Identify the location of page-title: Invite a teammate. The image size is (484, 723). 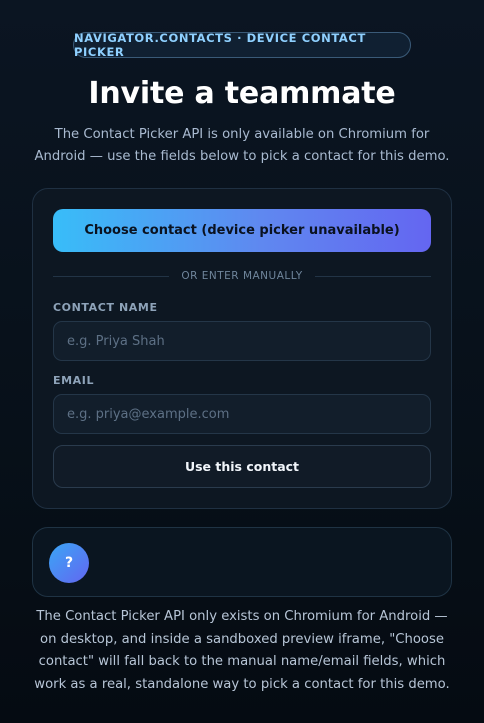
(242, 93).